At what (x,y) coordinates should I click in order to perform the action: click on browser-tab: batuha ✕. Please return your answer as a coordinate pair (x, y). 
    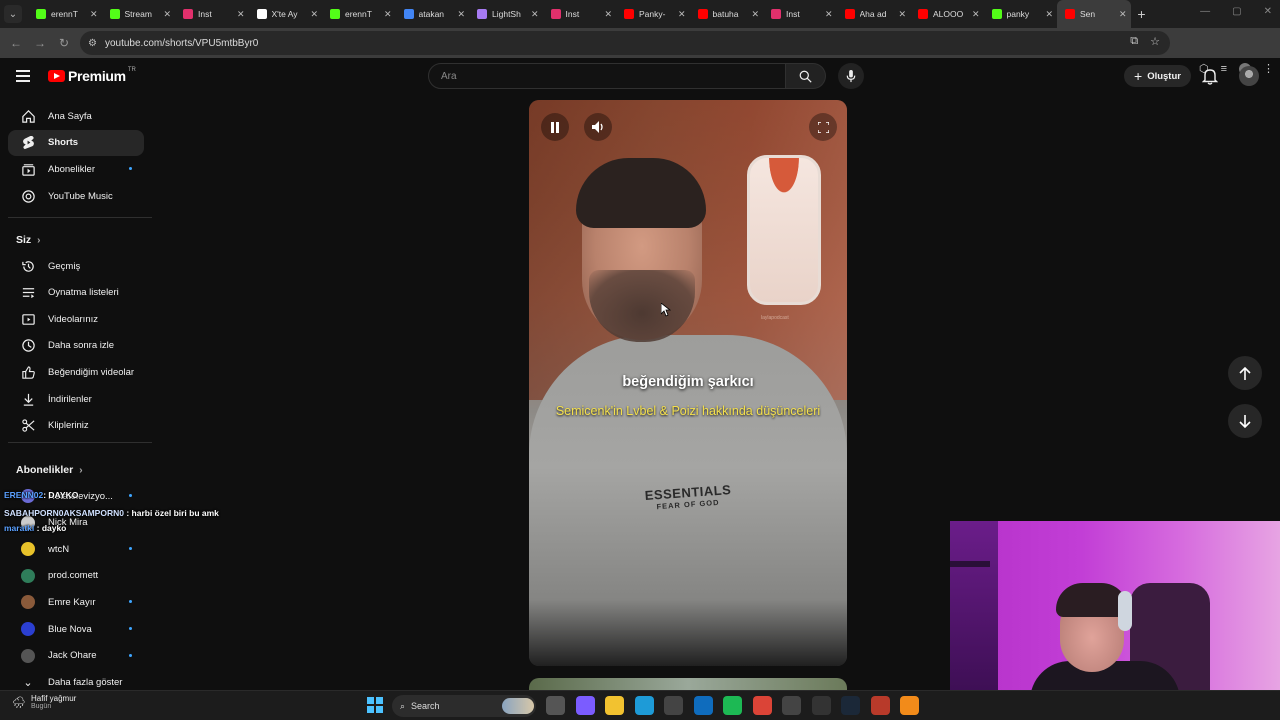
    Looking at the image, I should click on (727, 14).